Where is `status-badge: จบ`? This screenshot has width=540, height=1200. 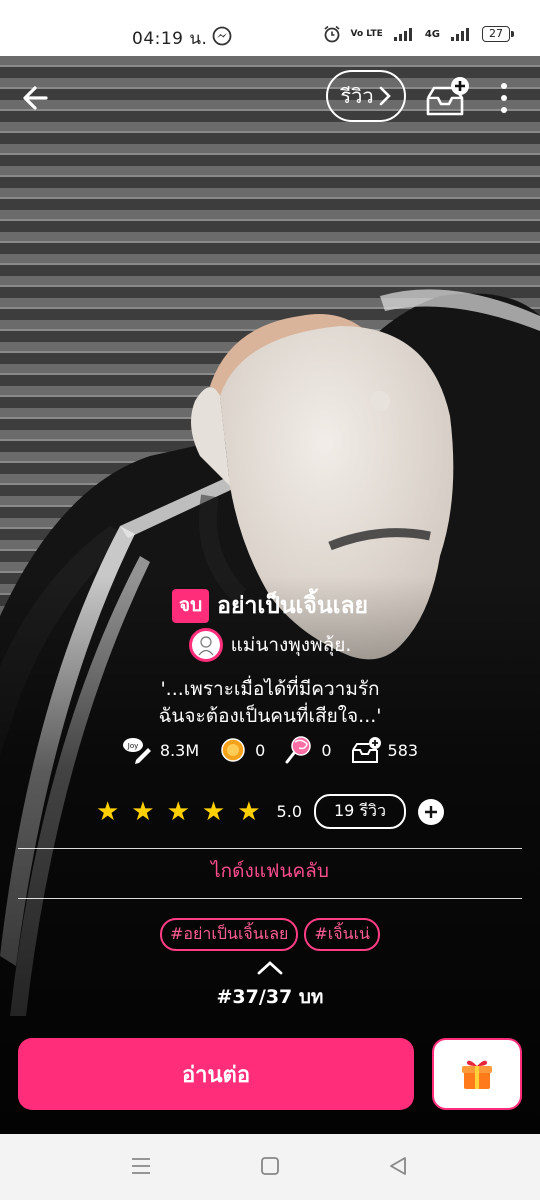 status-badge: จบ is located at coordinates (190, 606).